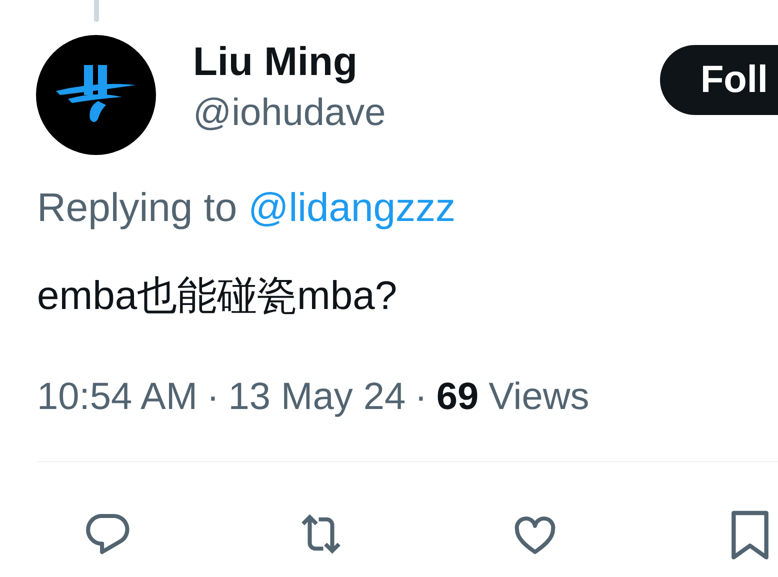  Describe the element at coordinates (719, 80) in the screenshot. I see `follow-button: Foll` at that location.